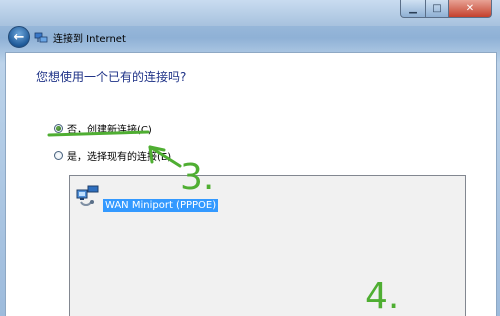  What do you see at coordinates (382, 296) in the screenshot?
I see `step-4-label: 4.` at bounding box center [382, 296].